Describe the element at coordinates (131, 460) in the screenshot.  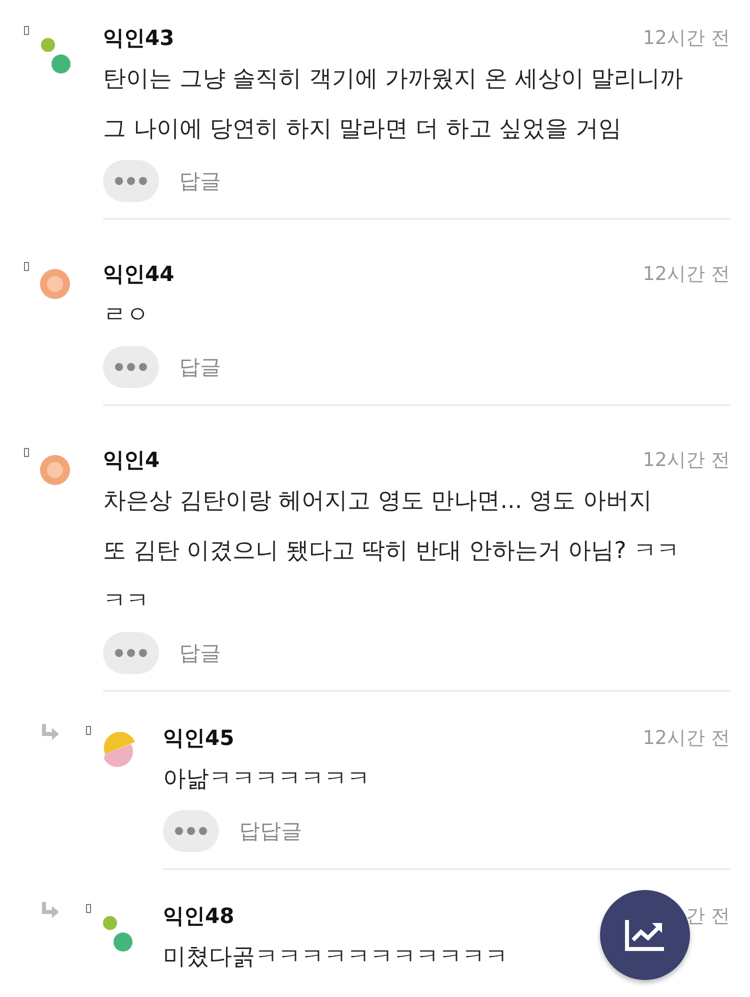
I see `author-name: 익인4` at that location.